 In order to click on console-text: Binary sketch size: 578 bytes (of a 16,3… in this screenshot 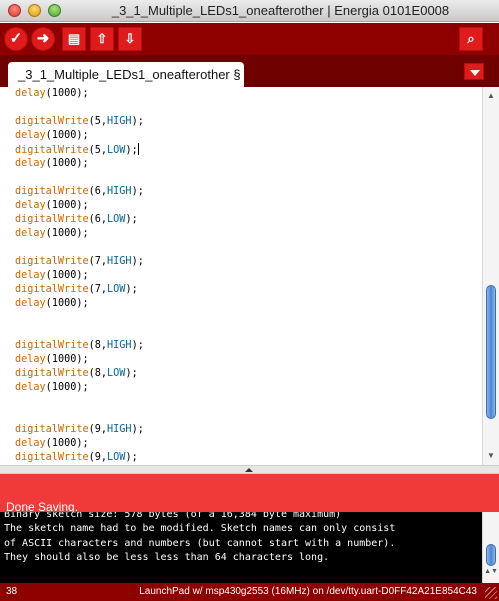, I will do `click(199, 539)`.